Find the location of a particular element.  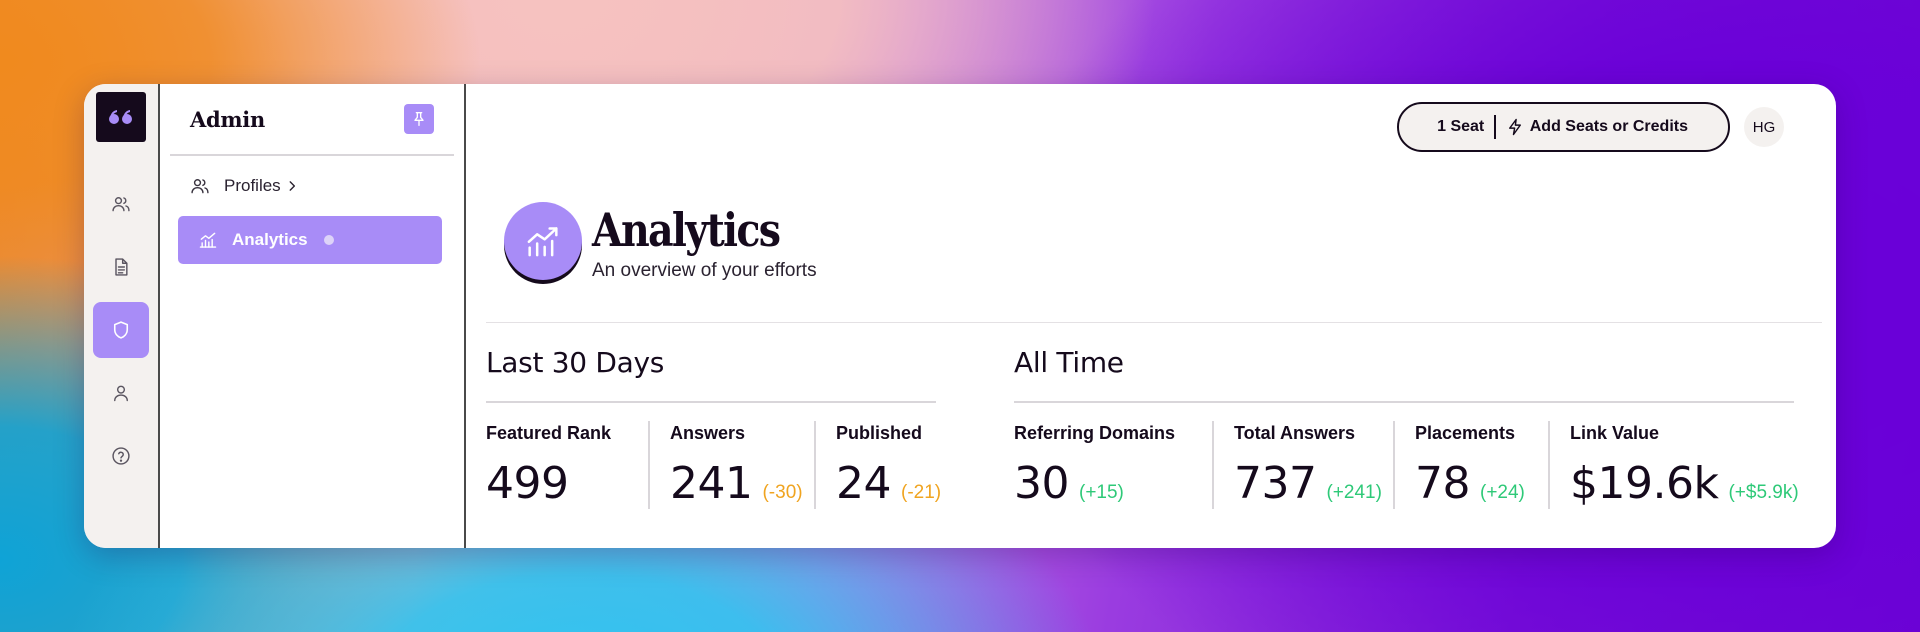

section-title: All Time is located at coordinates (1069, 362).